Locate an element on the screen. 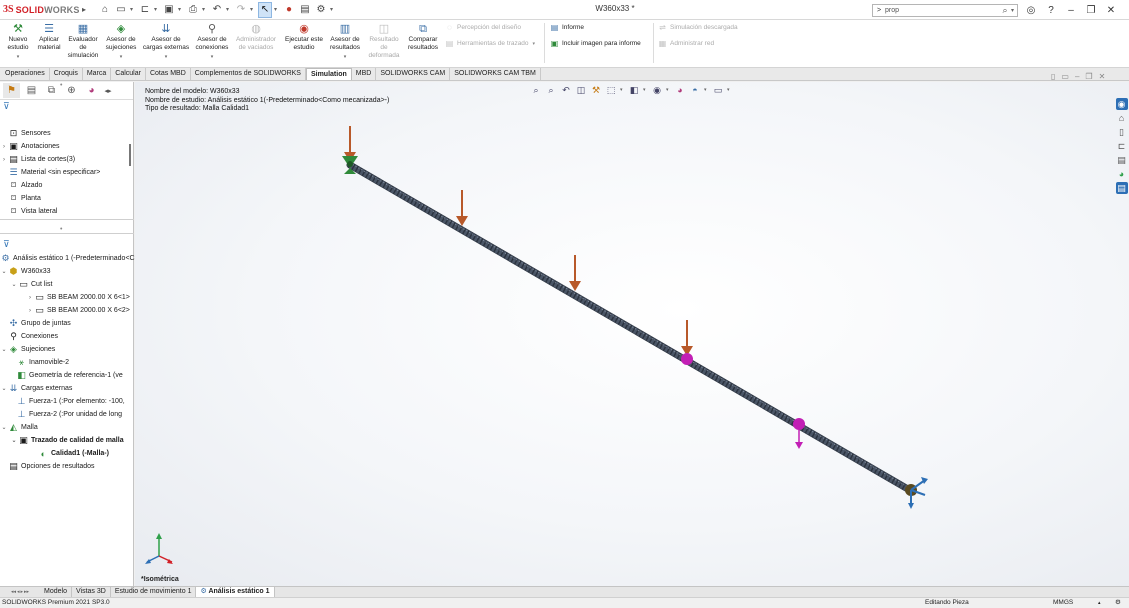 Image resolution: width=1129 pixels, height=608 pixels. tree-item-beam-2: › ▭ SB BEAM 2000.00 X 6<2> is located at coordinates (78, 310).